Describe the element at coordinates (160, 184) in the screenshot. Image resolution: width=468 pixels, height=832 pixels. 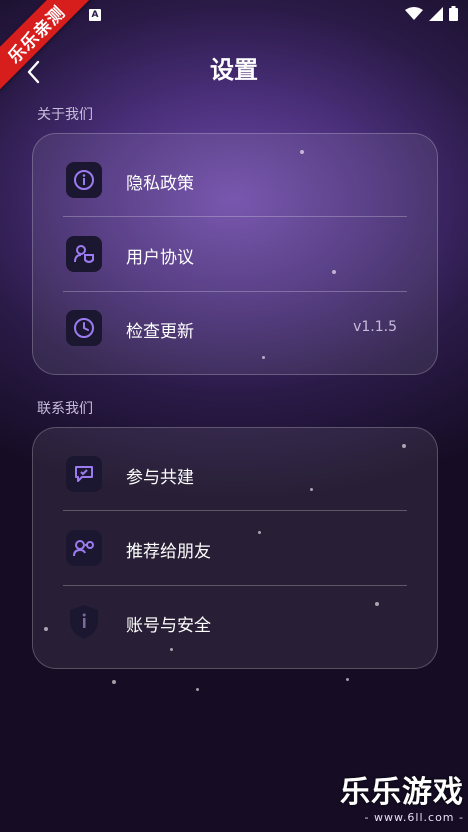
I see `row-label: 隐私政策` at that location.